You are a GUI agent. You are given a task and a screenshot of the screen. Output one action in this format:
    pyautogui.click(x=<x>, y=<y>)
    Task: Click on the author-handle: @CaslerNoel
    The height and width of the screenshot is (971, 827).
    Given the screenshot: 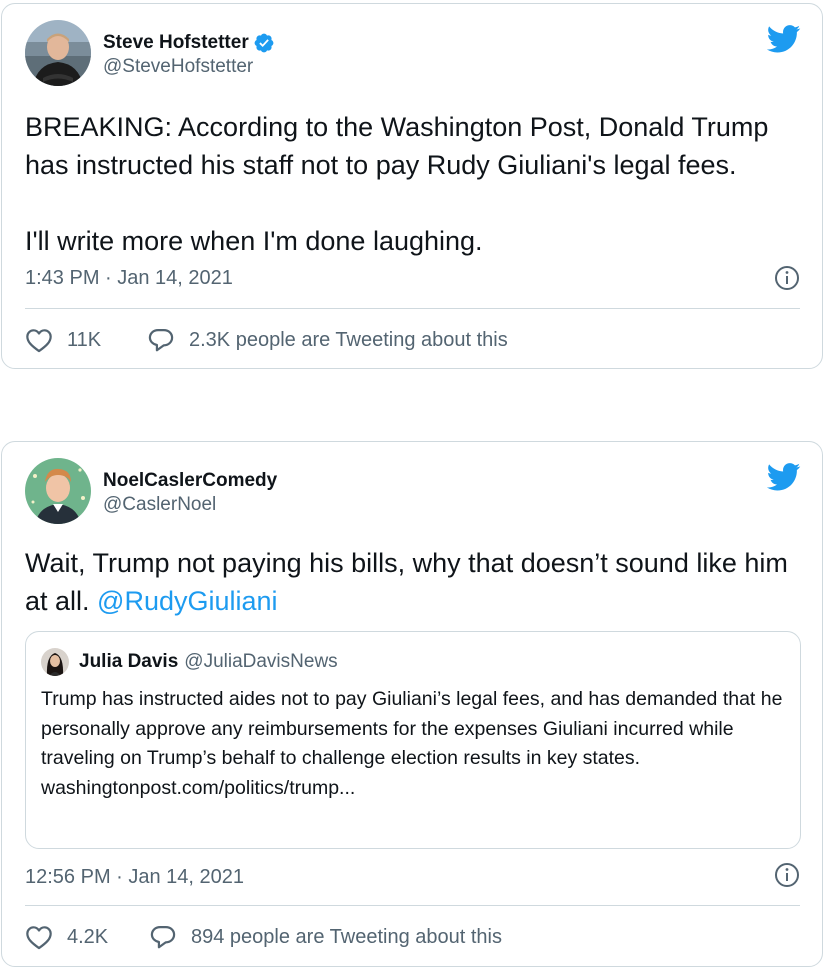 What is the action you would take?
    pyautogui.click(x=190, y=505)
    